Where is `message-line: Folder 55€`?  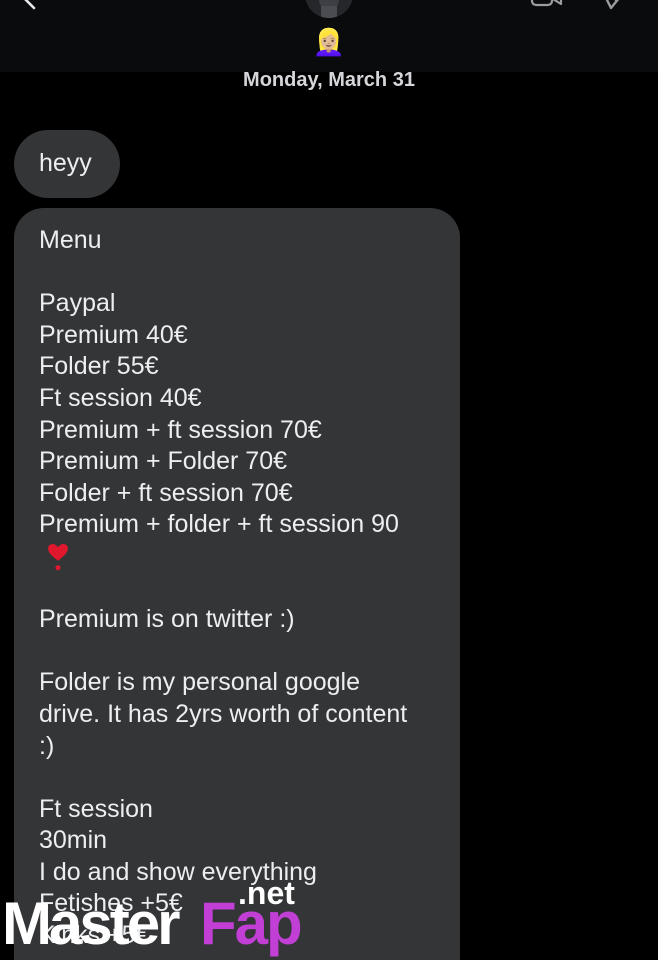
message-line: Folder 55€ is located at coordinates (99, 366).